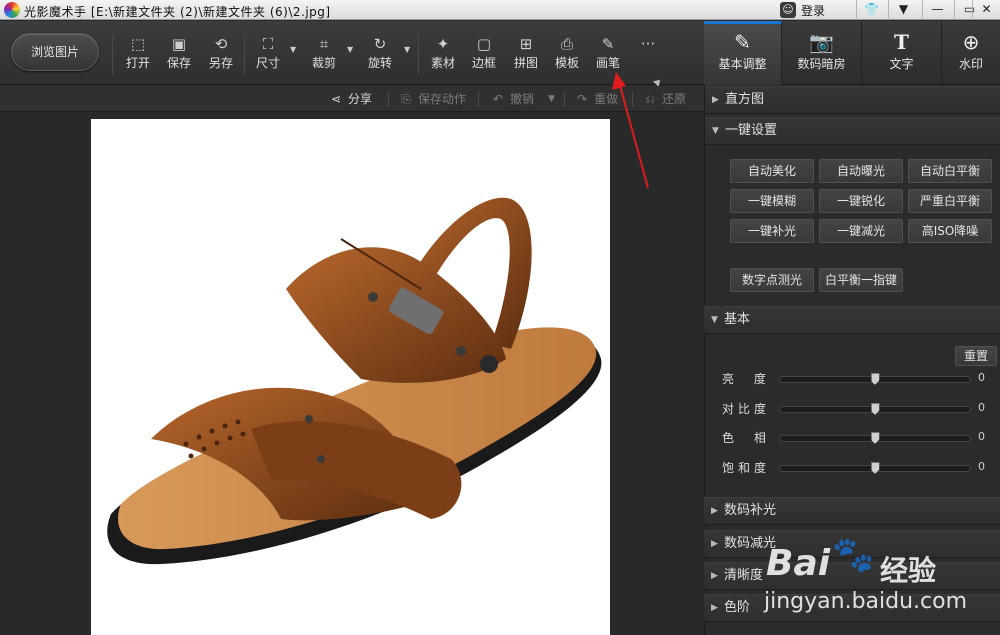 This screenshot has width=1000, height=635. What do you see at coordinates (432, 99) in the screenshot?
I see `save-action-button: ⎘ 保存动作` at bounding box center [432, 99].